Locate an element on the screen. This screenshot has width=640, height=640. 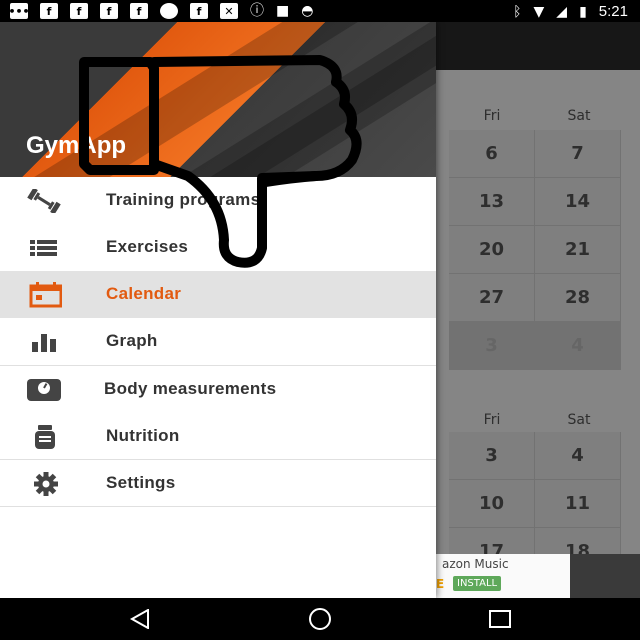
drawer-item-nutrition: Nutrition is located at coordinates (218, 436).